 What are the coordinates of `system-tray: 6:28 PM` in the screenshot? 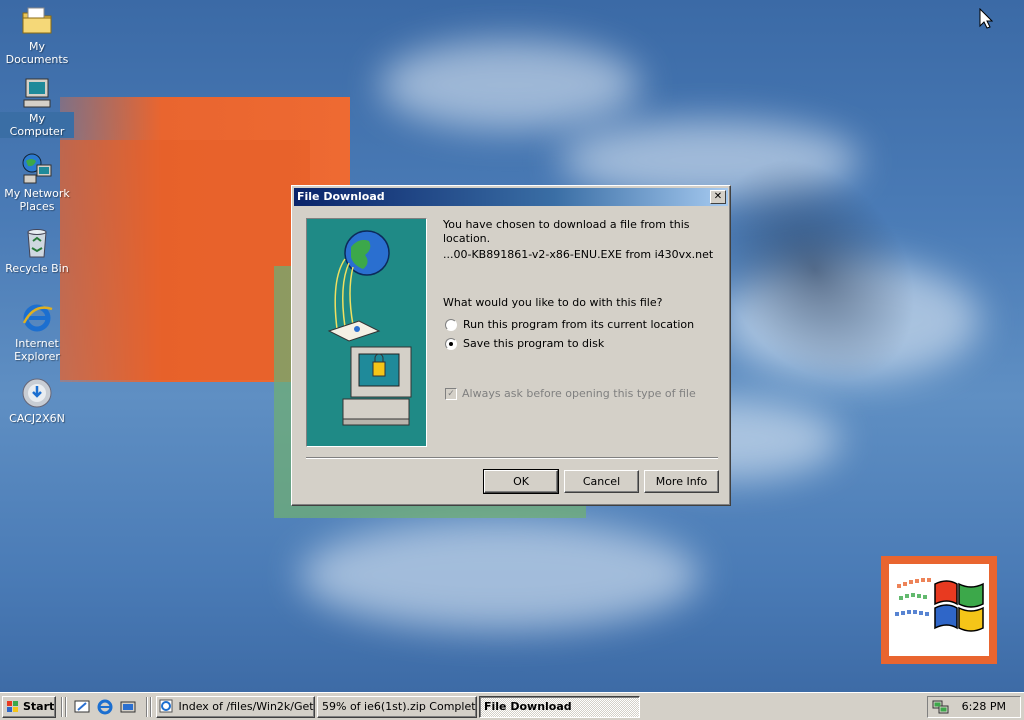 It's located at (974, 707).